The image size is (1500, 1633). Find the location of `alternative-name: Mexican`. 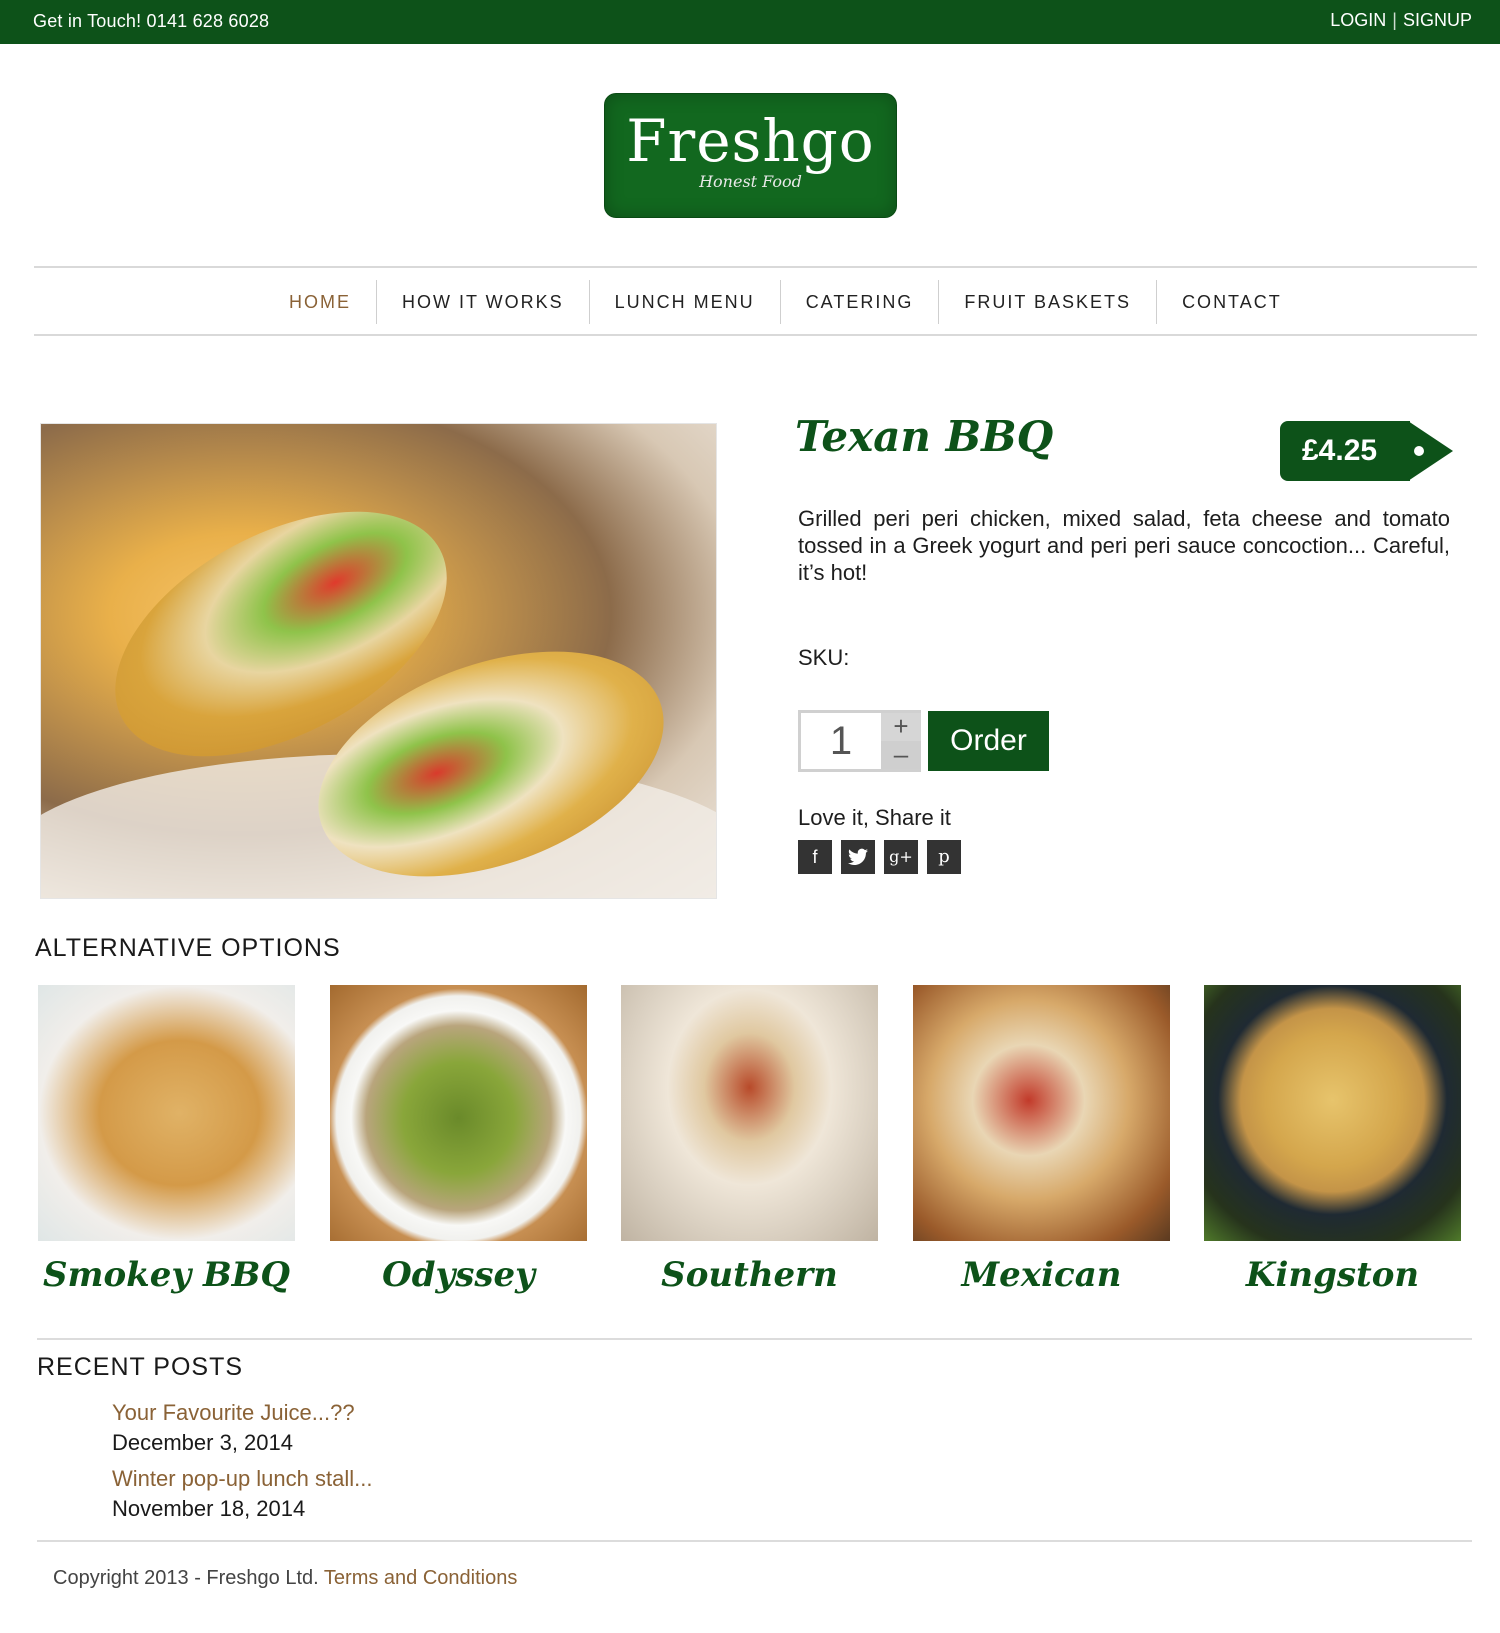

alternative-name: Mexican is located at coordinates (1041, 1275).